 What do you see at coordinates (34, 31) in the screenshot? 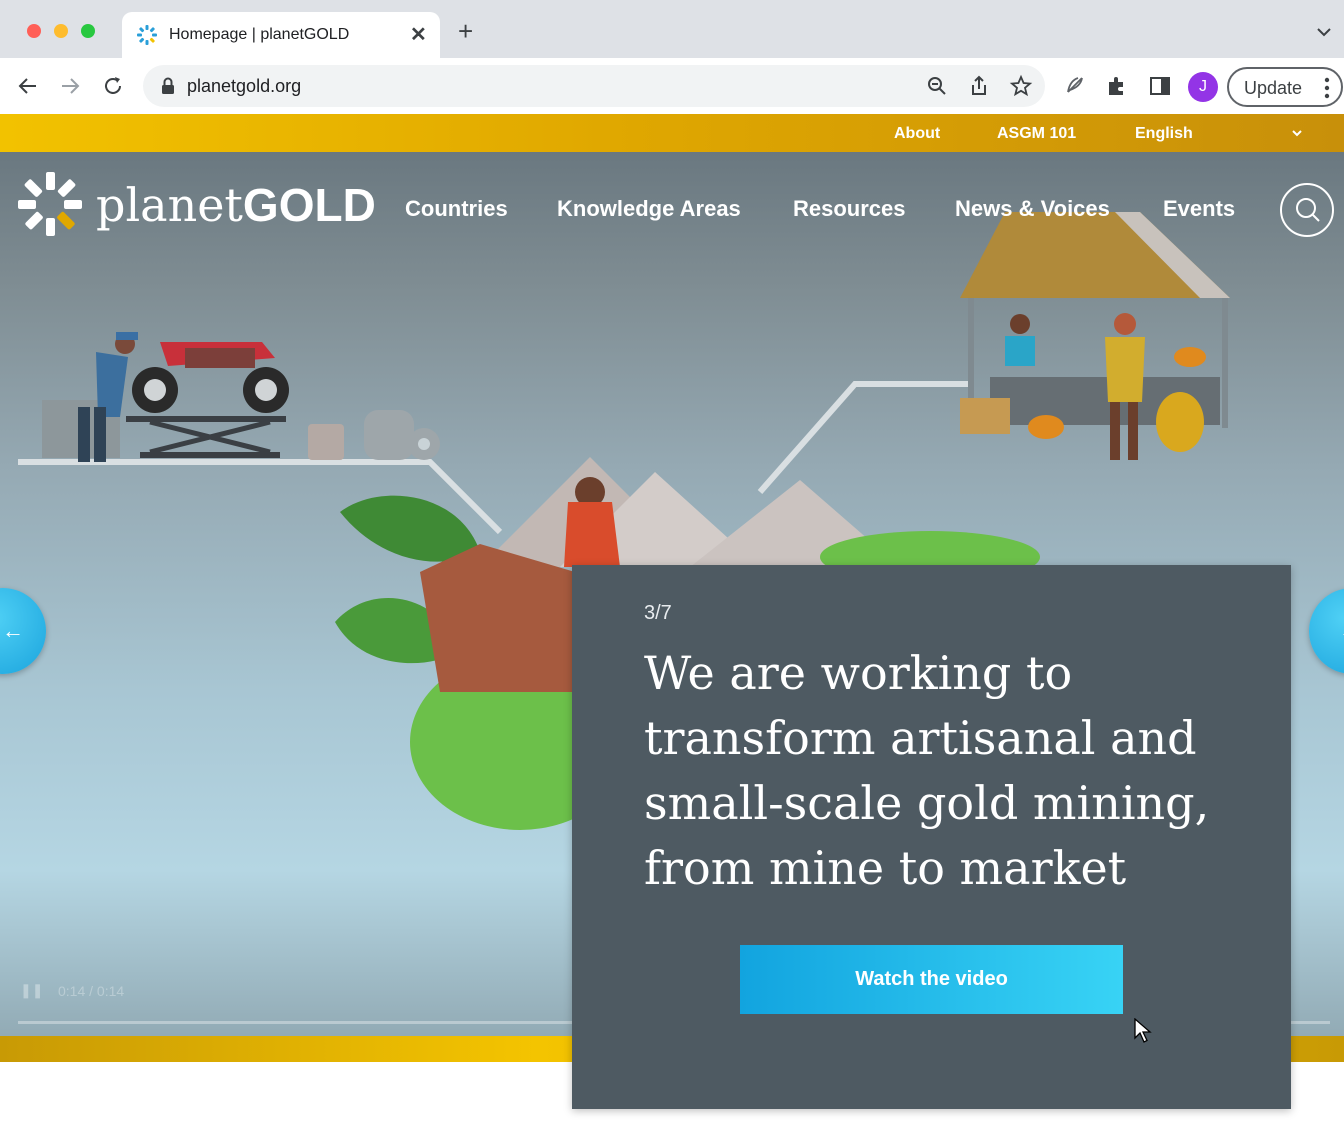
I see `window-close-button` at bounding box center [34, 31].